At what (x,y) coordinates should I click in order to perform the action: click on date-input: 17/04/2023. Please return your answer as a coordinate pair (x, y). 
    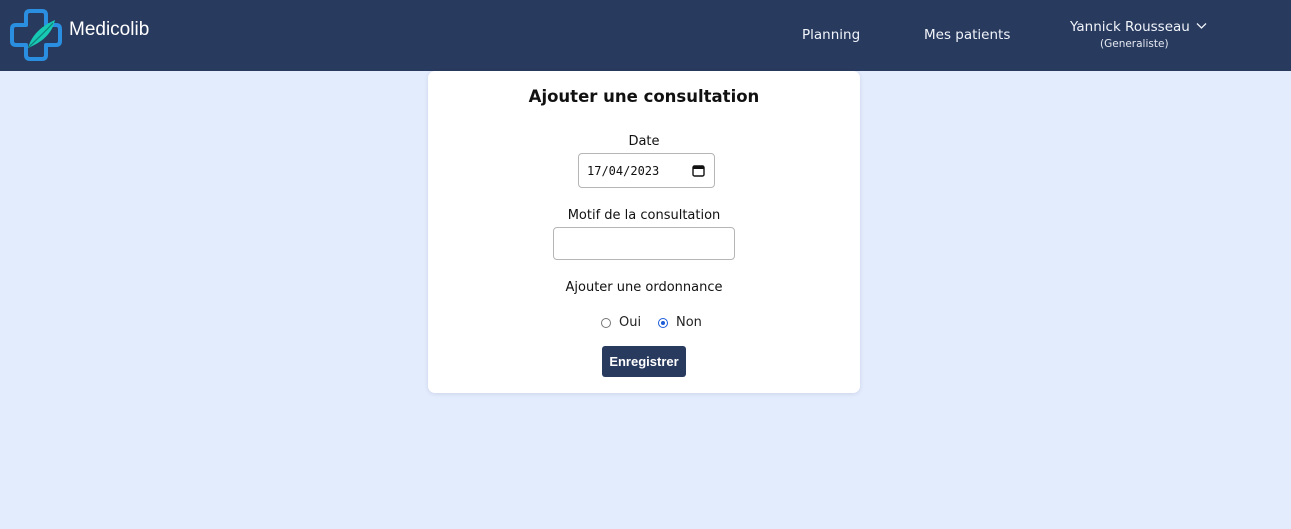
    Looking at the image, I should click on (646, 170).